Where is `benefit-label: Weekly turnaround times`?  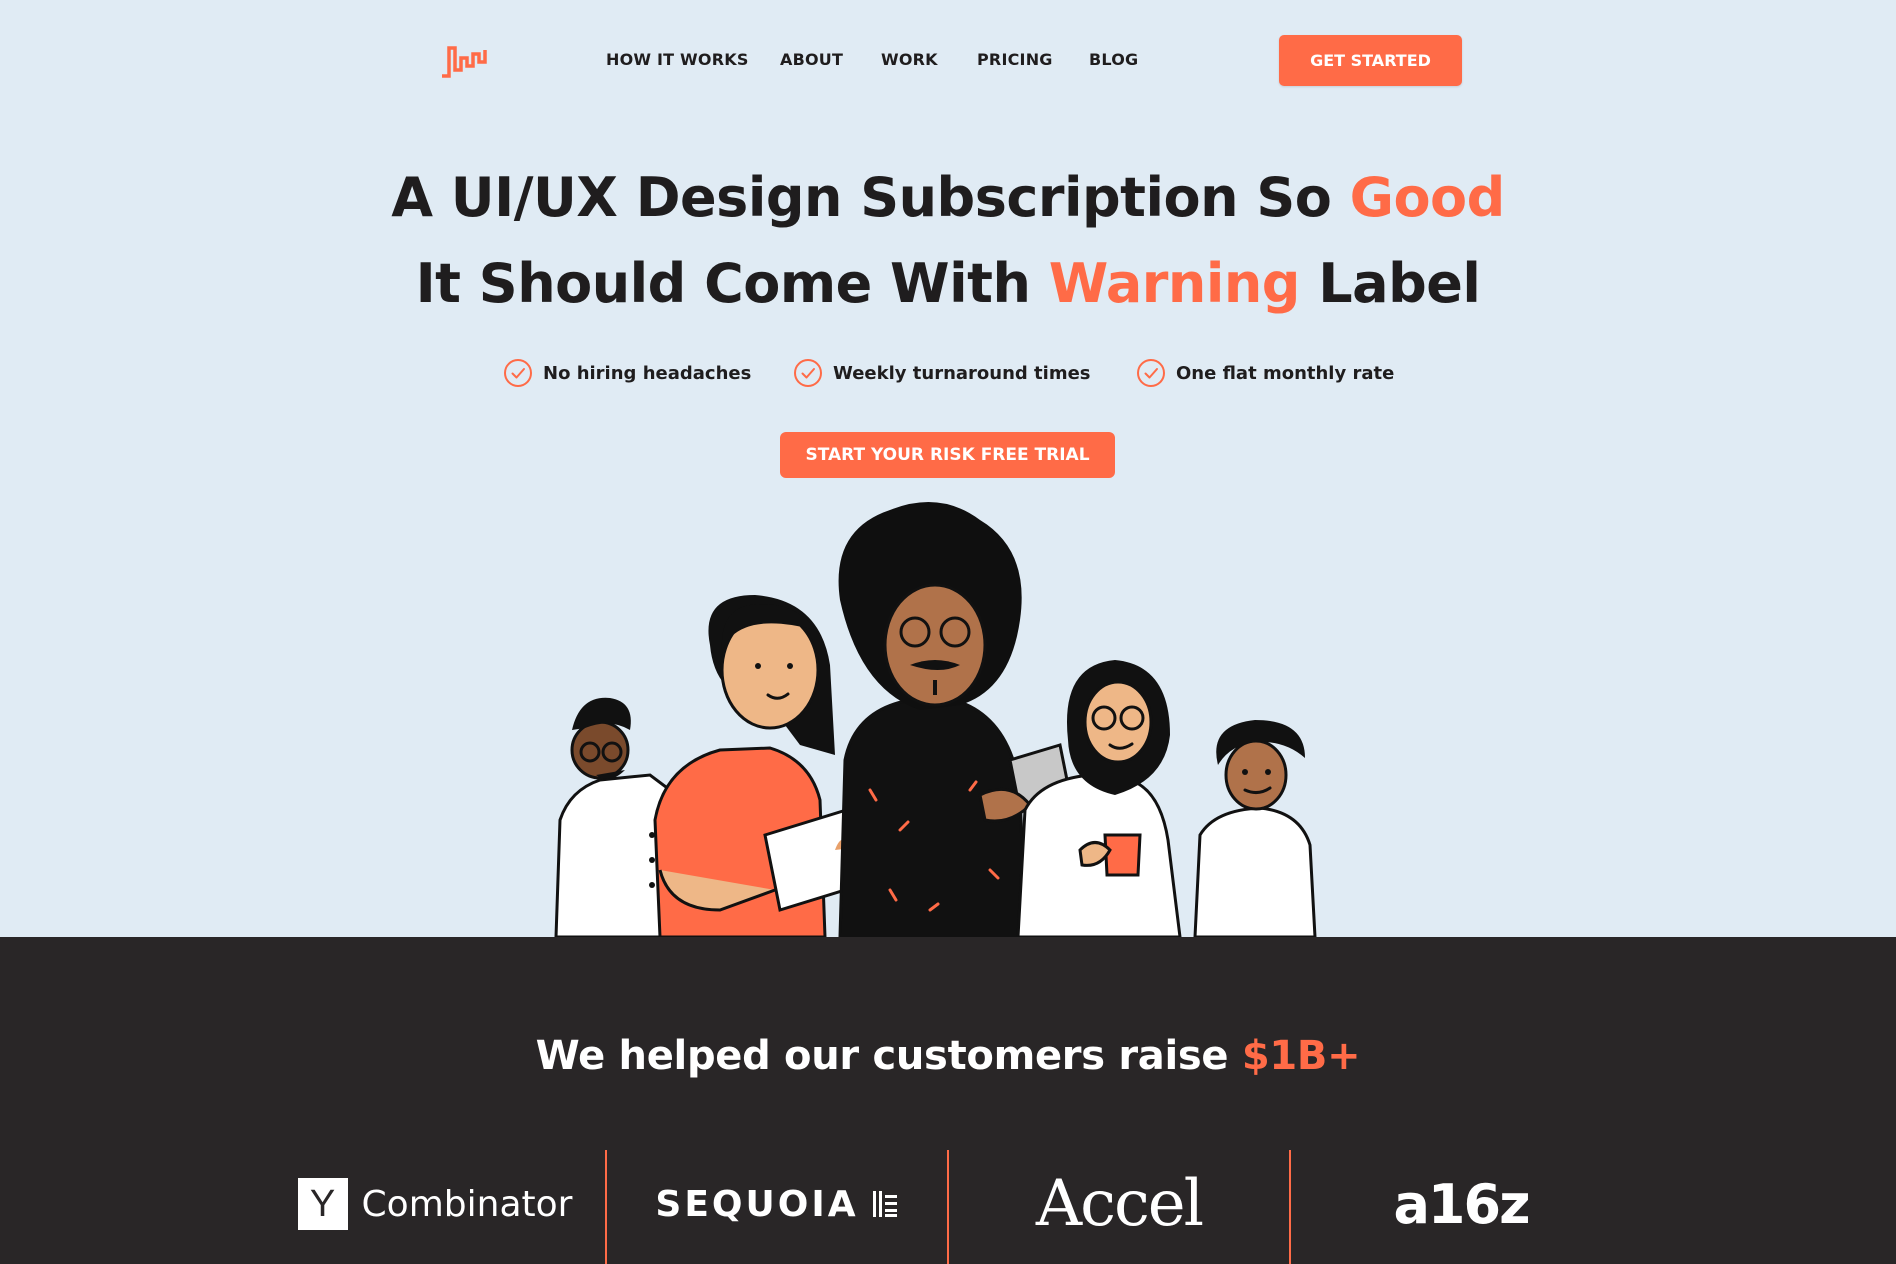 benefit-label: Weekly turnaround times is located at coordinates (962, 373).